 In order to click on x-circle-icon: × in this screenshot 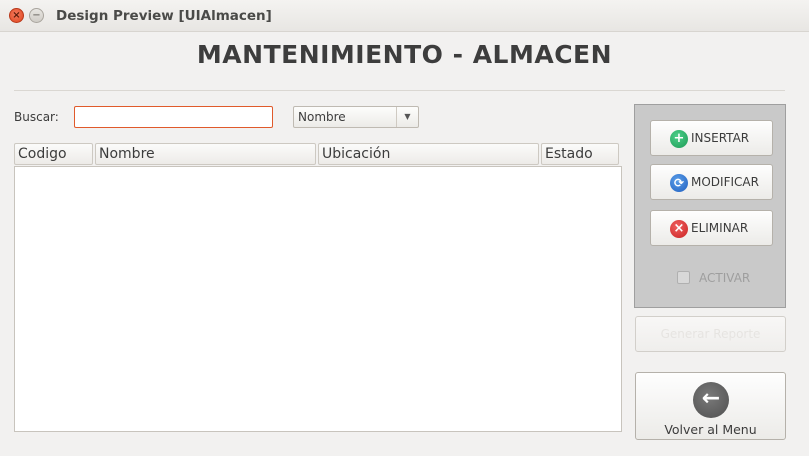, I will do `click(679, 229)`.